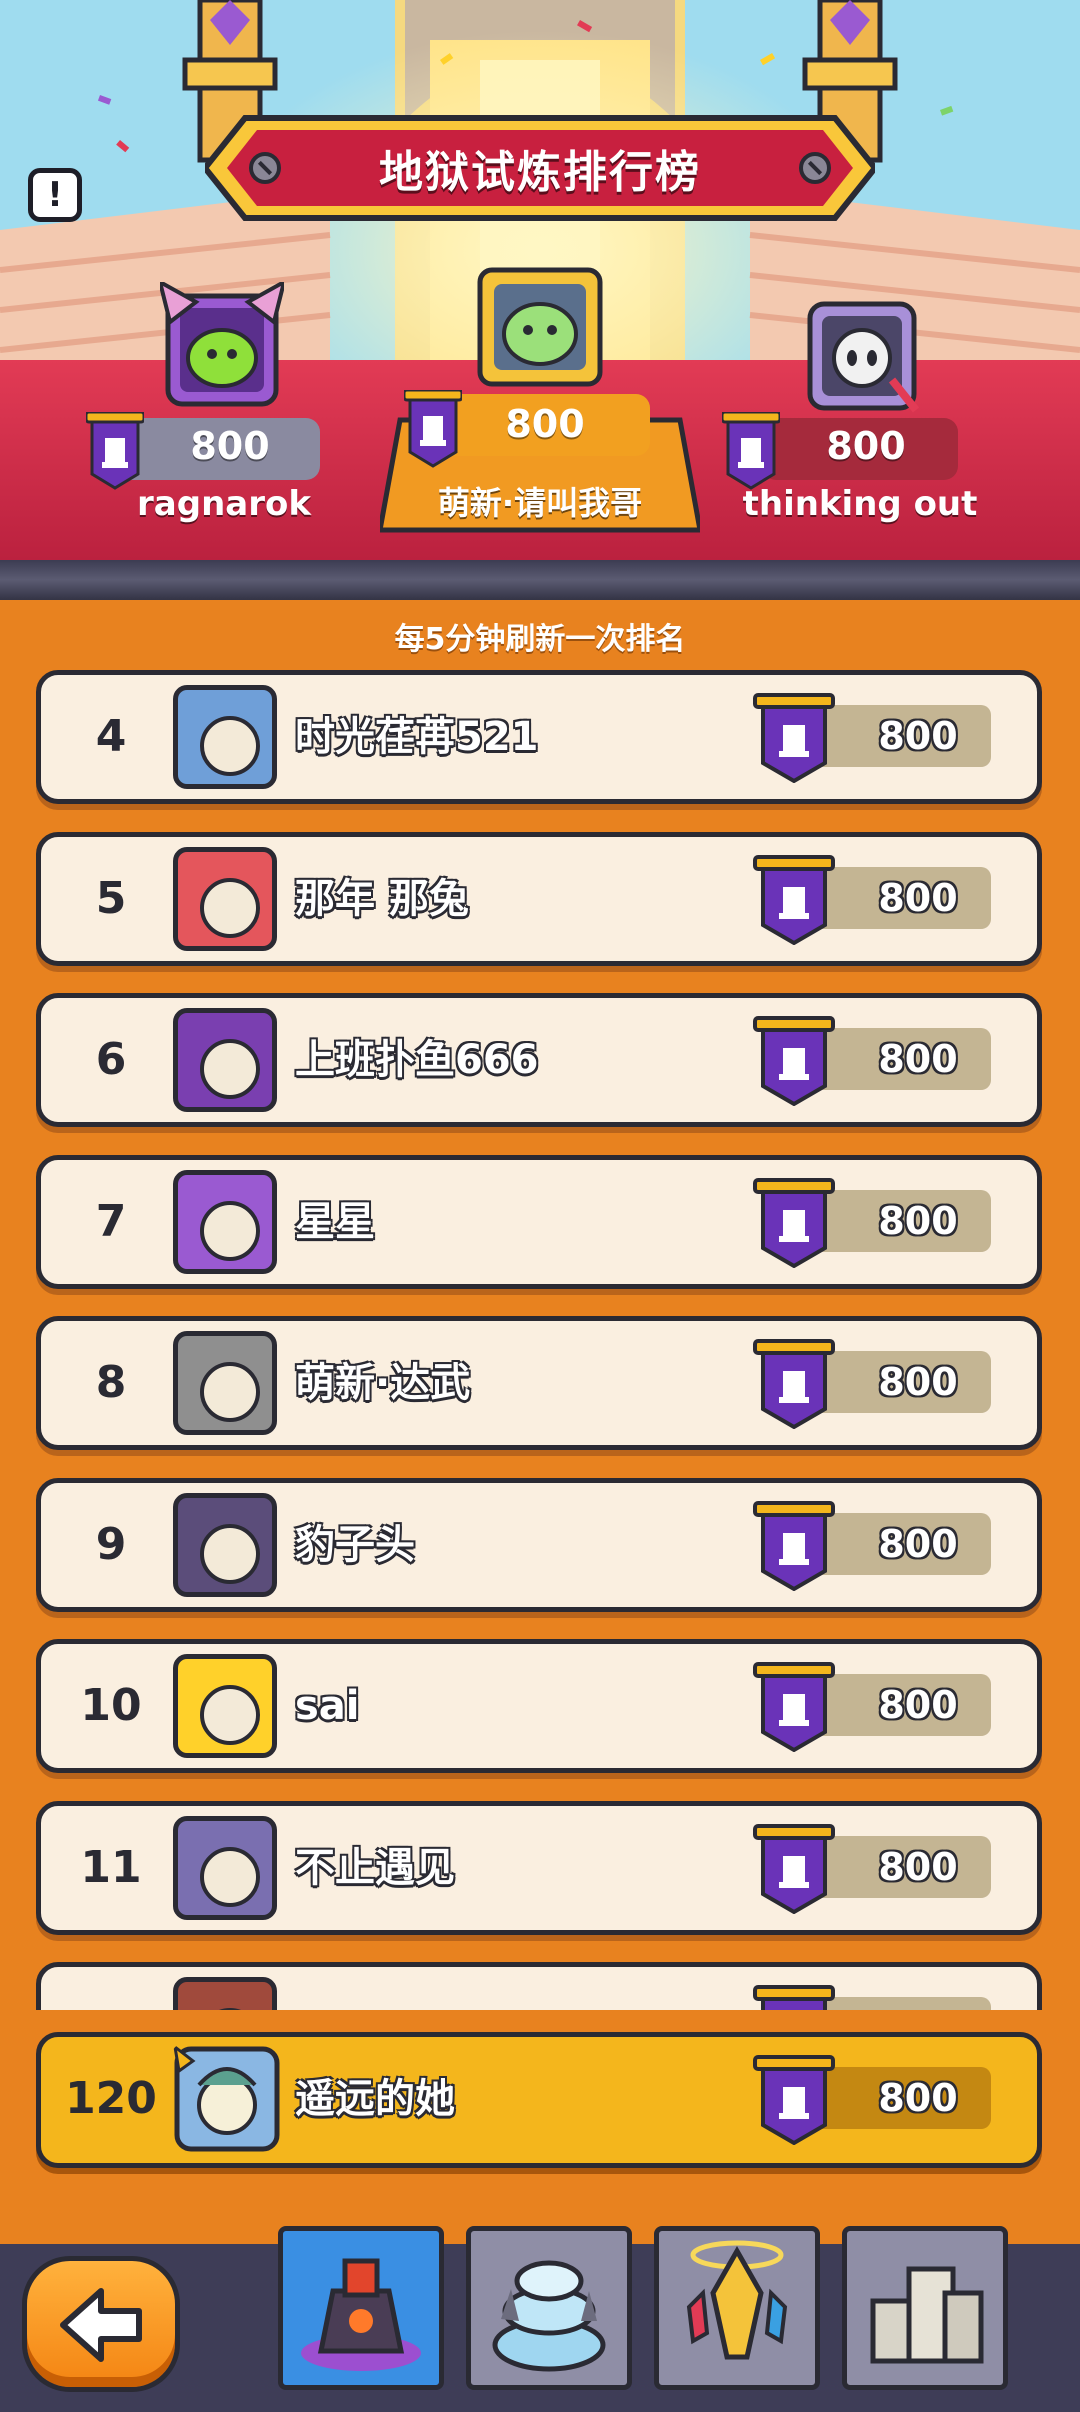  I want to click on podium-1-avatar, so click(540, 327).